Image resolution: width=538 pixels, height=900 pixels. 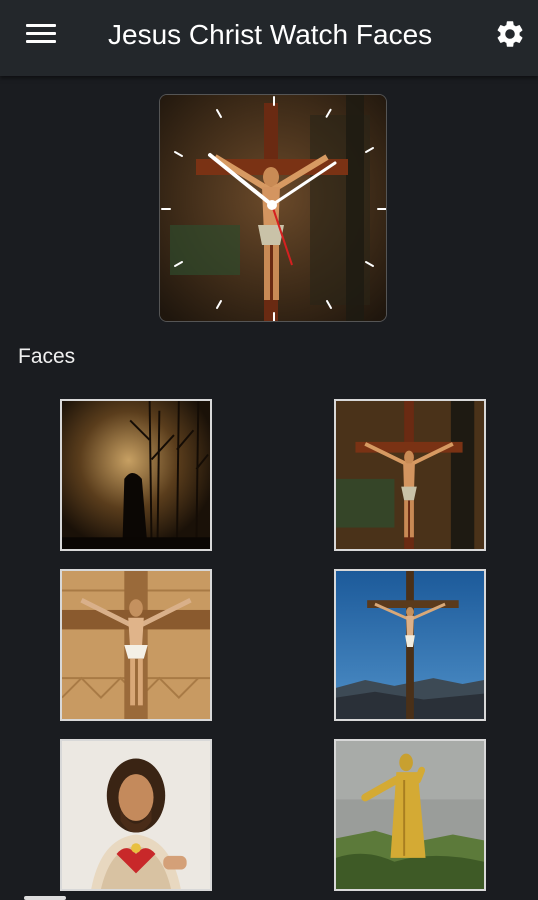 I want to click on bottom-indicator, so click(x=45, y=898).